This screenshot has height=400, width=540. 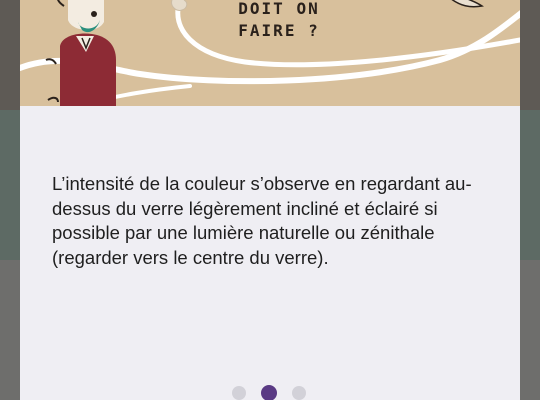 I want to click on caption-line-1: DOIT ON, so click(x=279, y=9).